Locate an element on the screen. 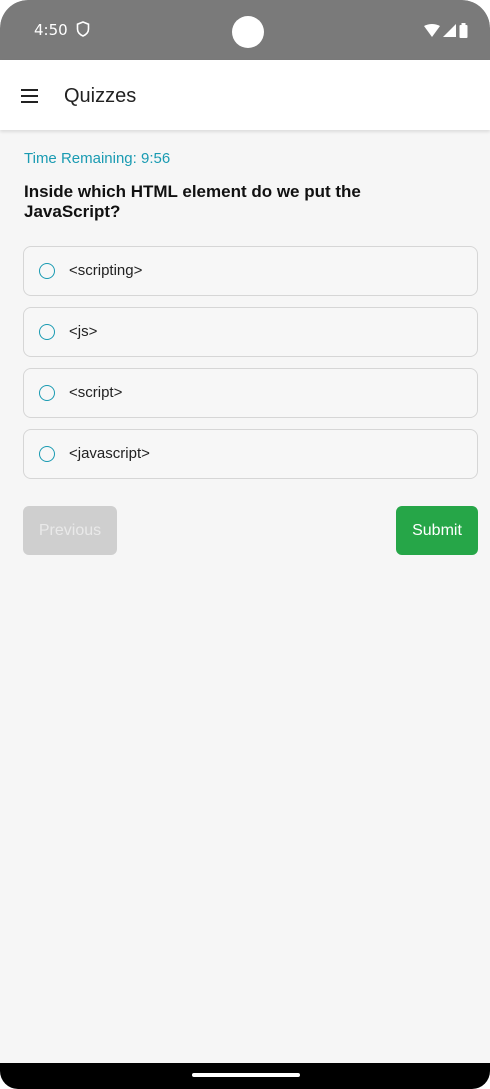 This screenshot has width=490, height=1089. answer-option-label: <javascript> is located at coordinates (109, 453).